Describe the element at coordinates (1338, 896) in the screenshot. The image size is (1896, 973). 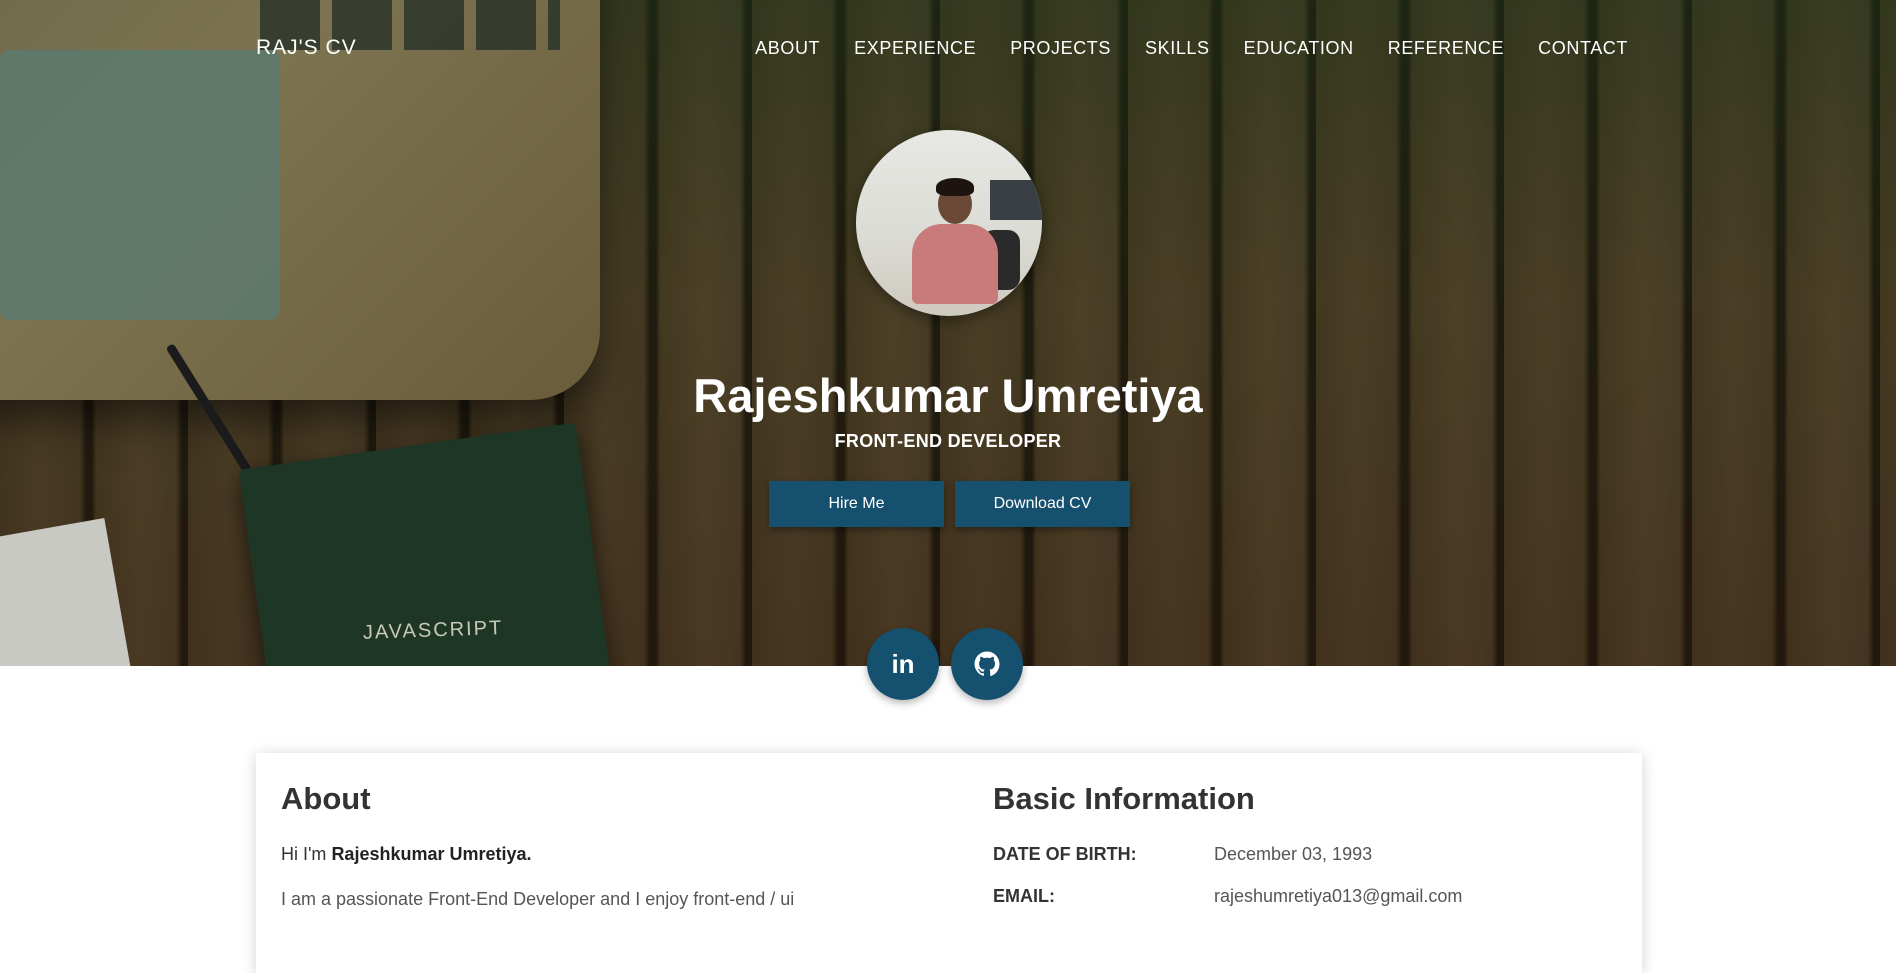
I see `info-value: rajeshumretiya013@gmail.com` at that location.